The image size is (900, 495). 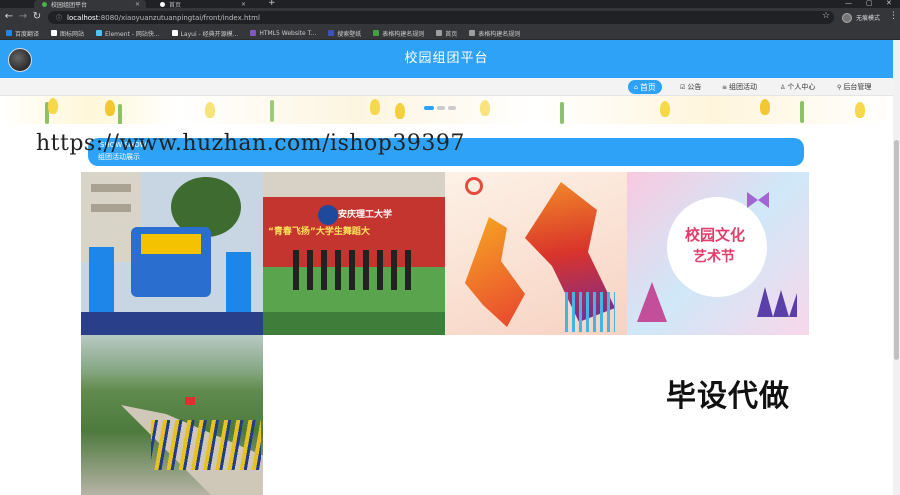 I want to click on tile-text: 艺术节, so click(x=714, y=257).